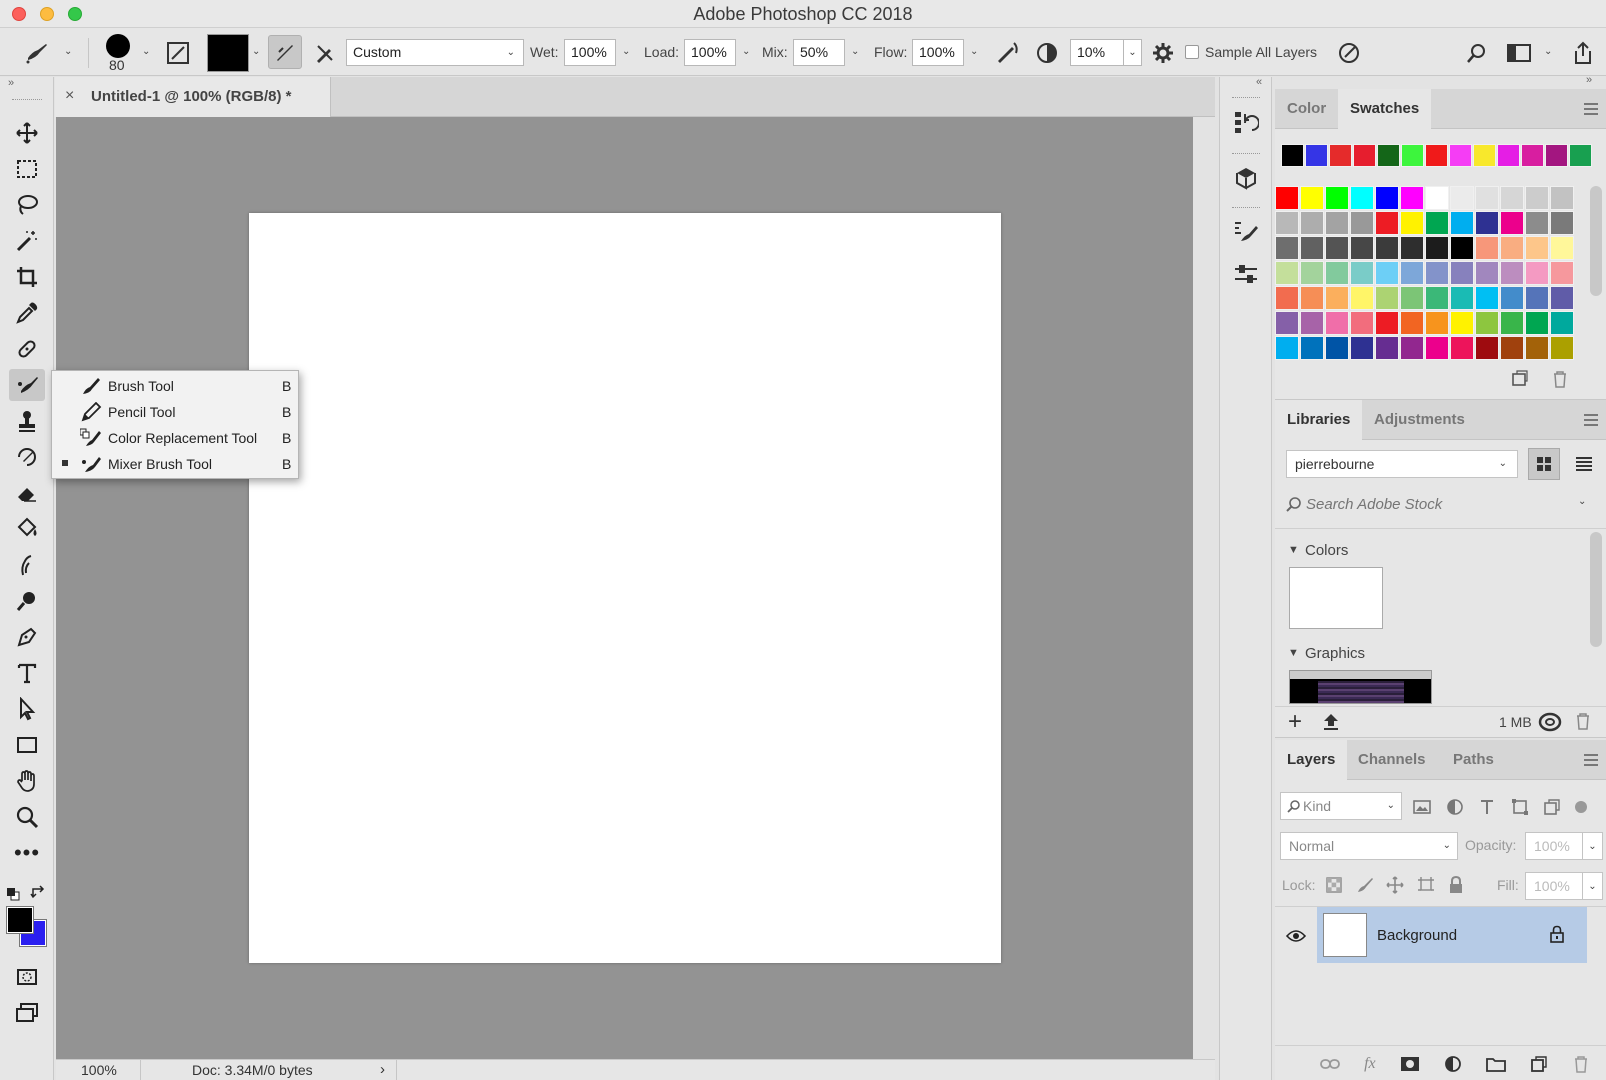 The height and width of the screenshot is (1080, 1606). I want to click on lasso-tool, so click(27, 205).